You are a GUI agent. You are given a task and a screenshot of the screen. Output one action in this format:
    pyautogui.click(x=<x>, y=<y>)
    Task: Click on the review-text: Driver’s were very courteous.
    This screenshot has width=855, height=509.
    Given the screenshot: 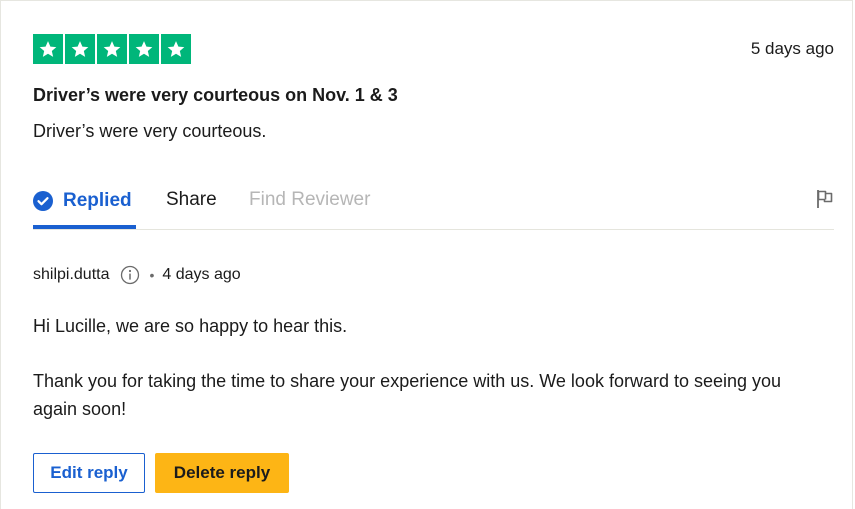 What is the action you would take?
    pyautogui.click(x=150, y=131)
    